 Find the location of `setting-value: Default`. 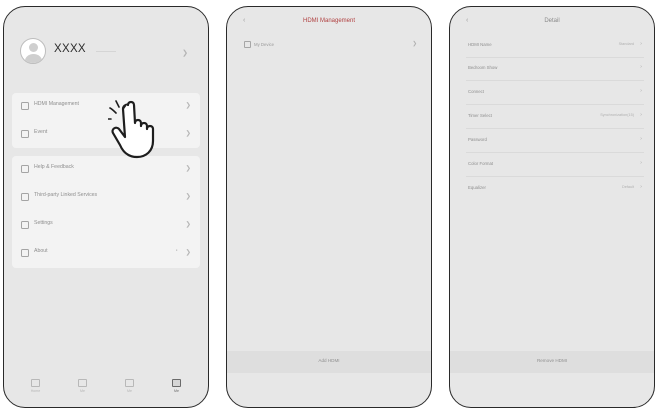

setting-value: Default is located at coordinates (627, 187).